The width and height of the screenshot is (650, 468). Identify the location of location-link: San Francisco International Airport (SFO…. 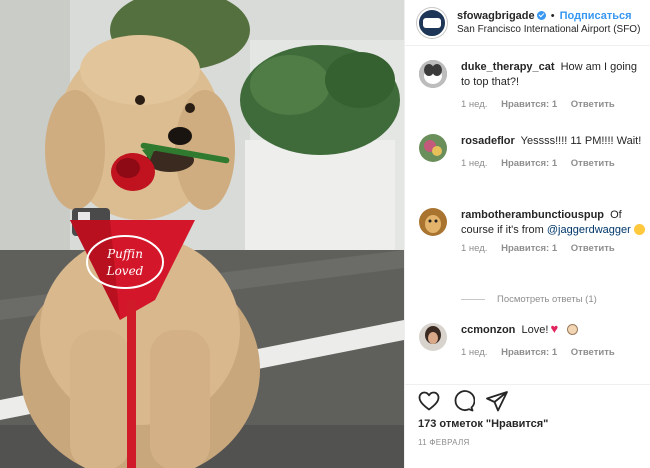
(548, 30).